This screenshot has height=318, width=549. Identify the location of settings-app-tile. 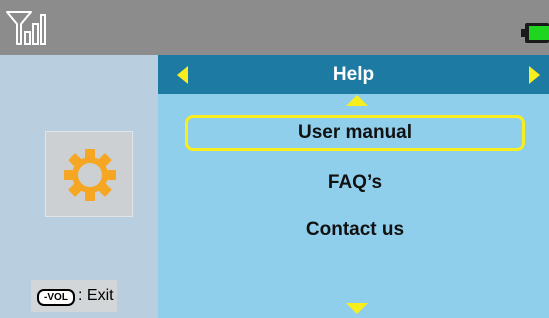
(89, 174).